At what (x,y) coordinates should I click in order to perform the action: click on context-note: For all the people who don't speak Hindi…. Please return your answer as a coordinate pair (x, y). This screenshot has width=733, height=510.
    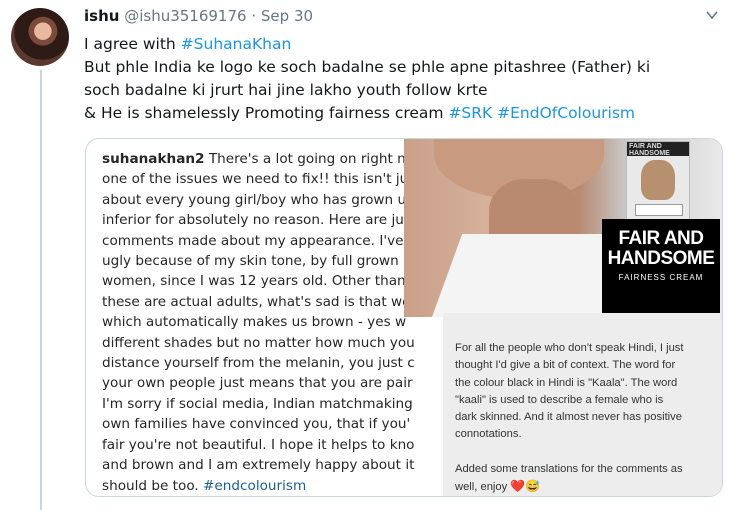
    Looking at the image, I should click on (582, 404).